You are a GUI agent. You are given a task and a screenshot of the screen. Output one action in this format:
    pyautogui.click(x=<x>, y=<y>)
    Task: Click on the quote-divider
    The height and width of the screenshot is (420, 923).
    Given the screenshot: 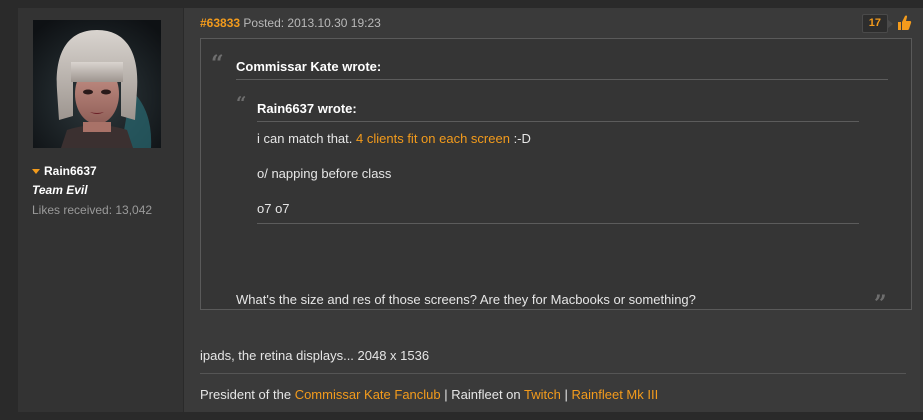 What is the action you would take?
    pyautogui.click(x=562, y=79)
    